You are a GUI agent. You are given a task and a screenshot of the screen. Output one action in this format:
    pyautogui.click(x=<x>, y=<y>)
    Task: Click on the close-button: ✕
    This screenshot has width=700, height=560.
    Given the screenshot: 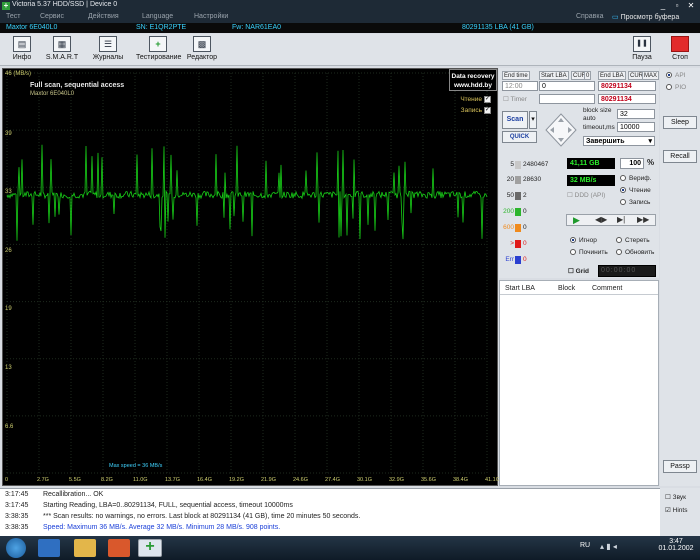 What is the action you would take?
    pyautogui.click(x=691, y=6)
    